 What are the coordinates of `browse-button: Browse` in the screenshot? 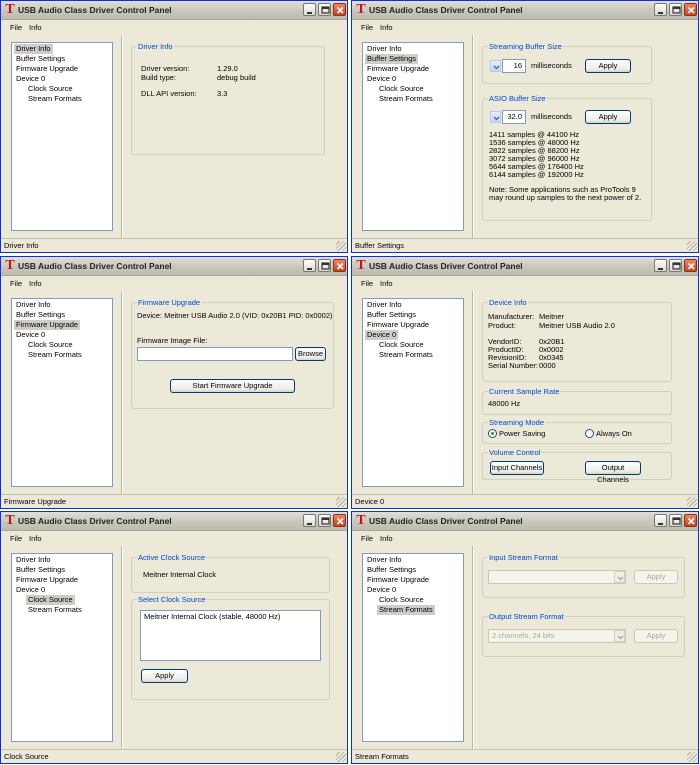 It's located at (310, 354).